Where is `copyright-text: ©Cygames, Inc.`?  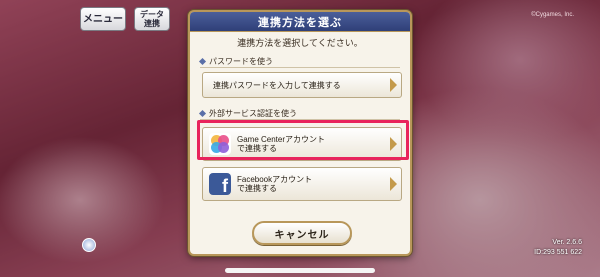
copyright-text: ©Cygames, Inc. is located at coordinates (552, 15).